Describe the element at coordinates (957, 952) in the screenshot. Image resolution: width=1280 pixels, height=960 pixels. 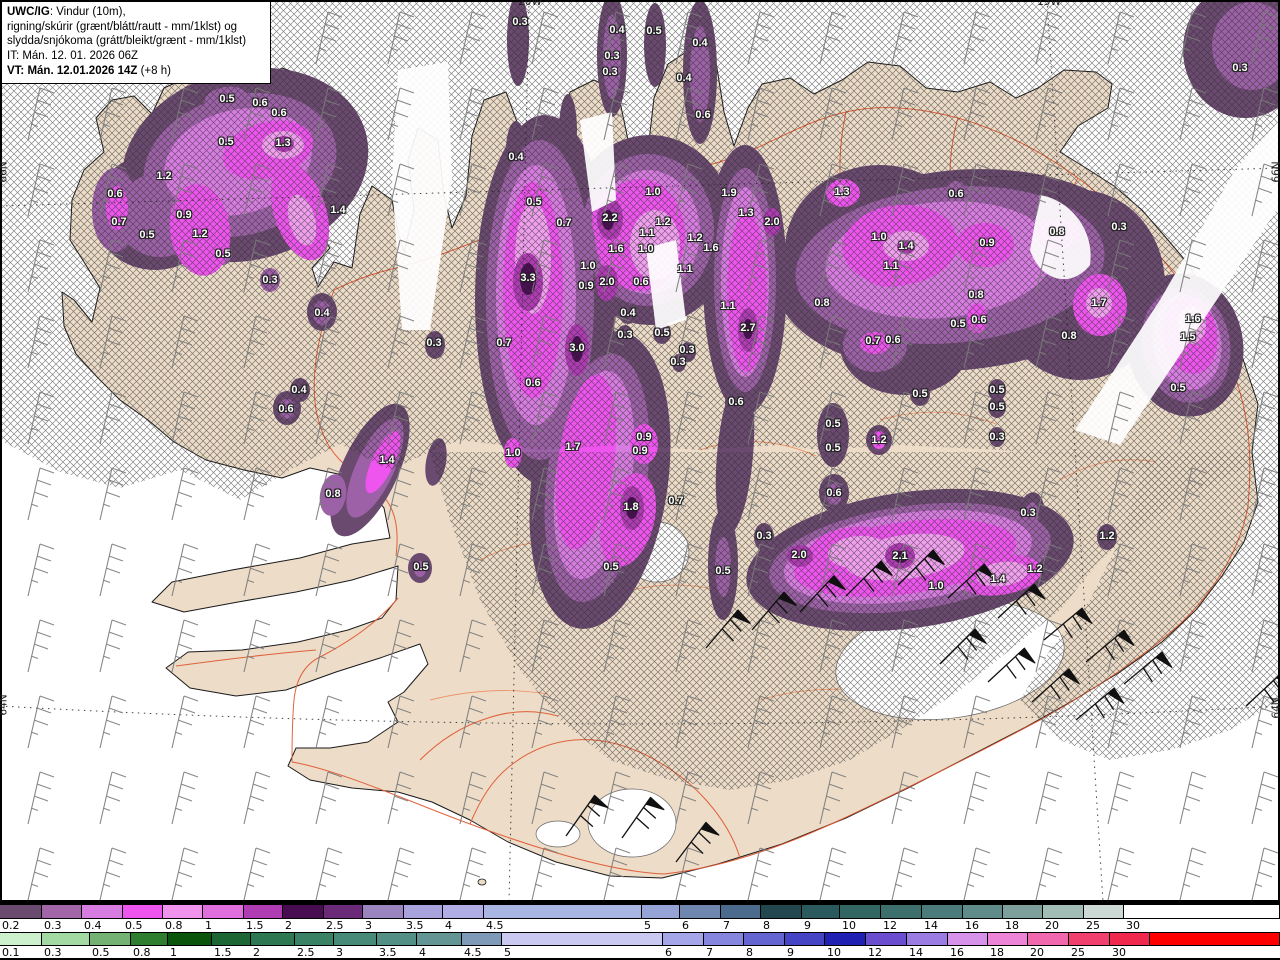
I see `rain-scale-cell-label: 16` at that location.